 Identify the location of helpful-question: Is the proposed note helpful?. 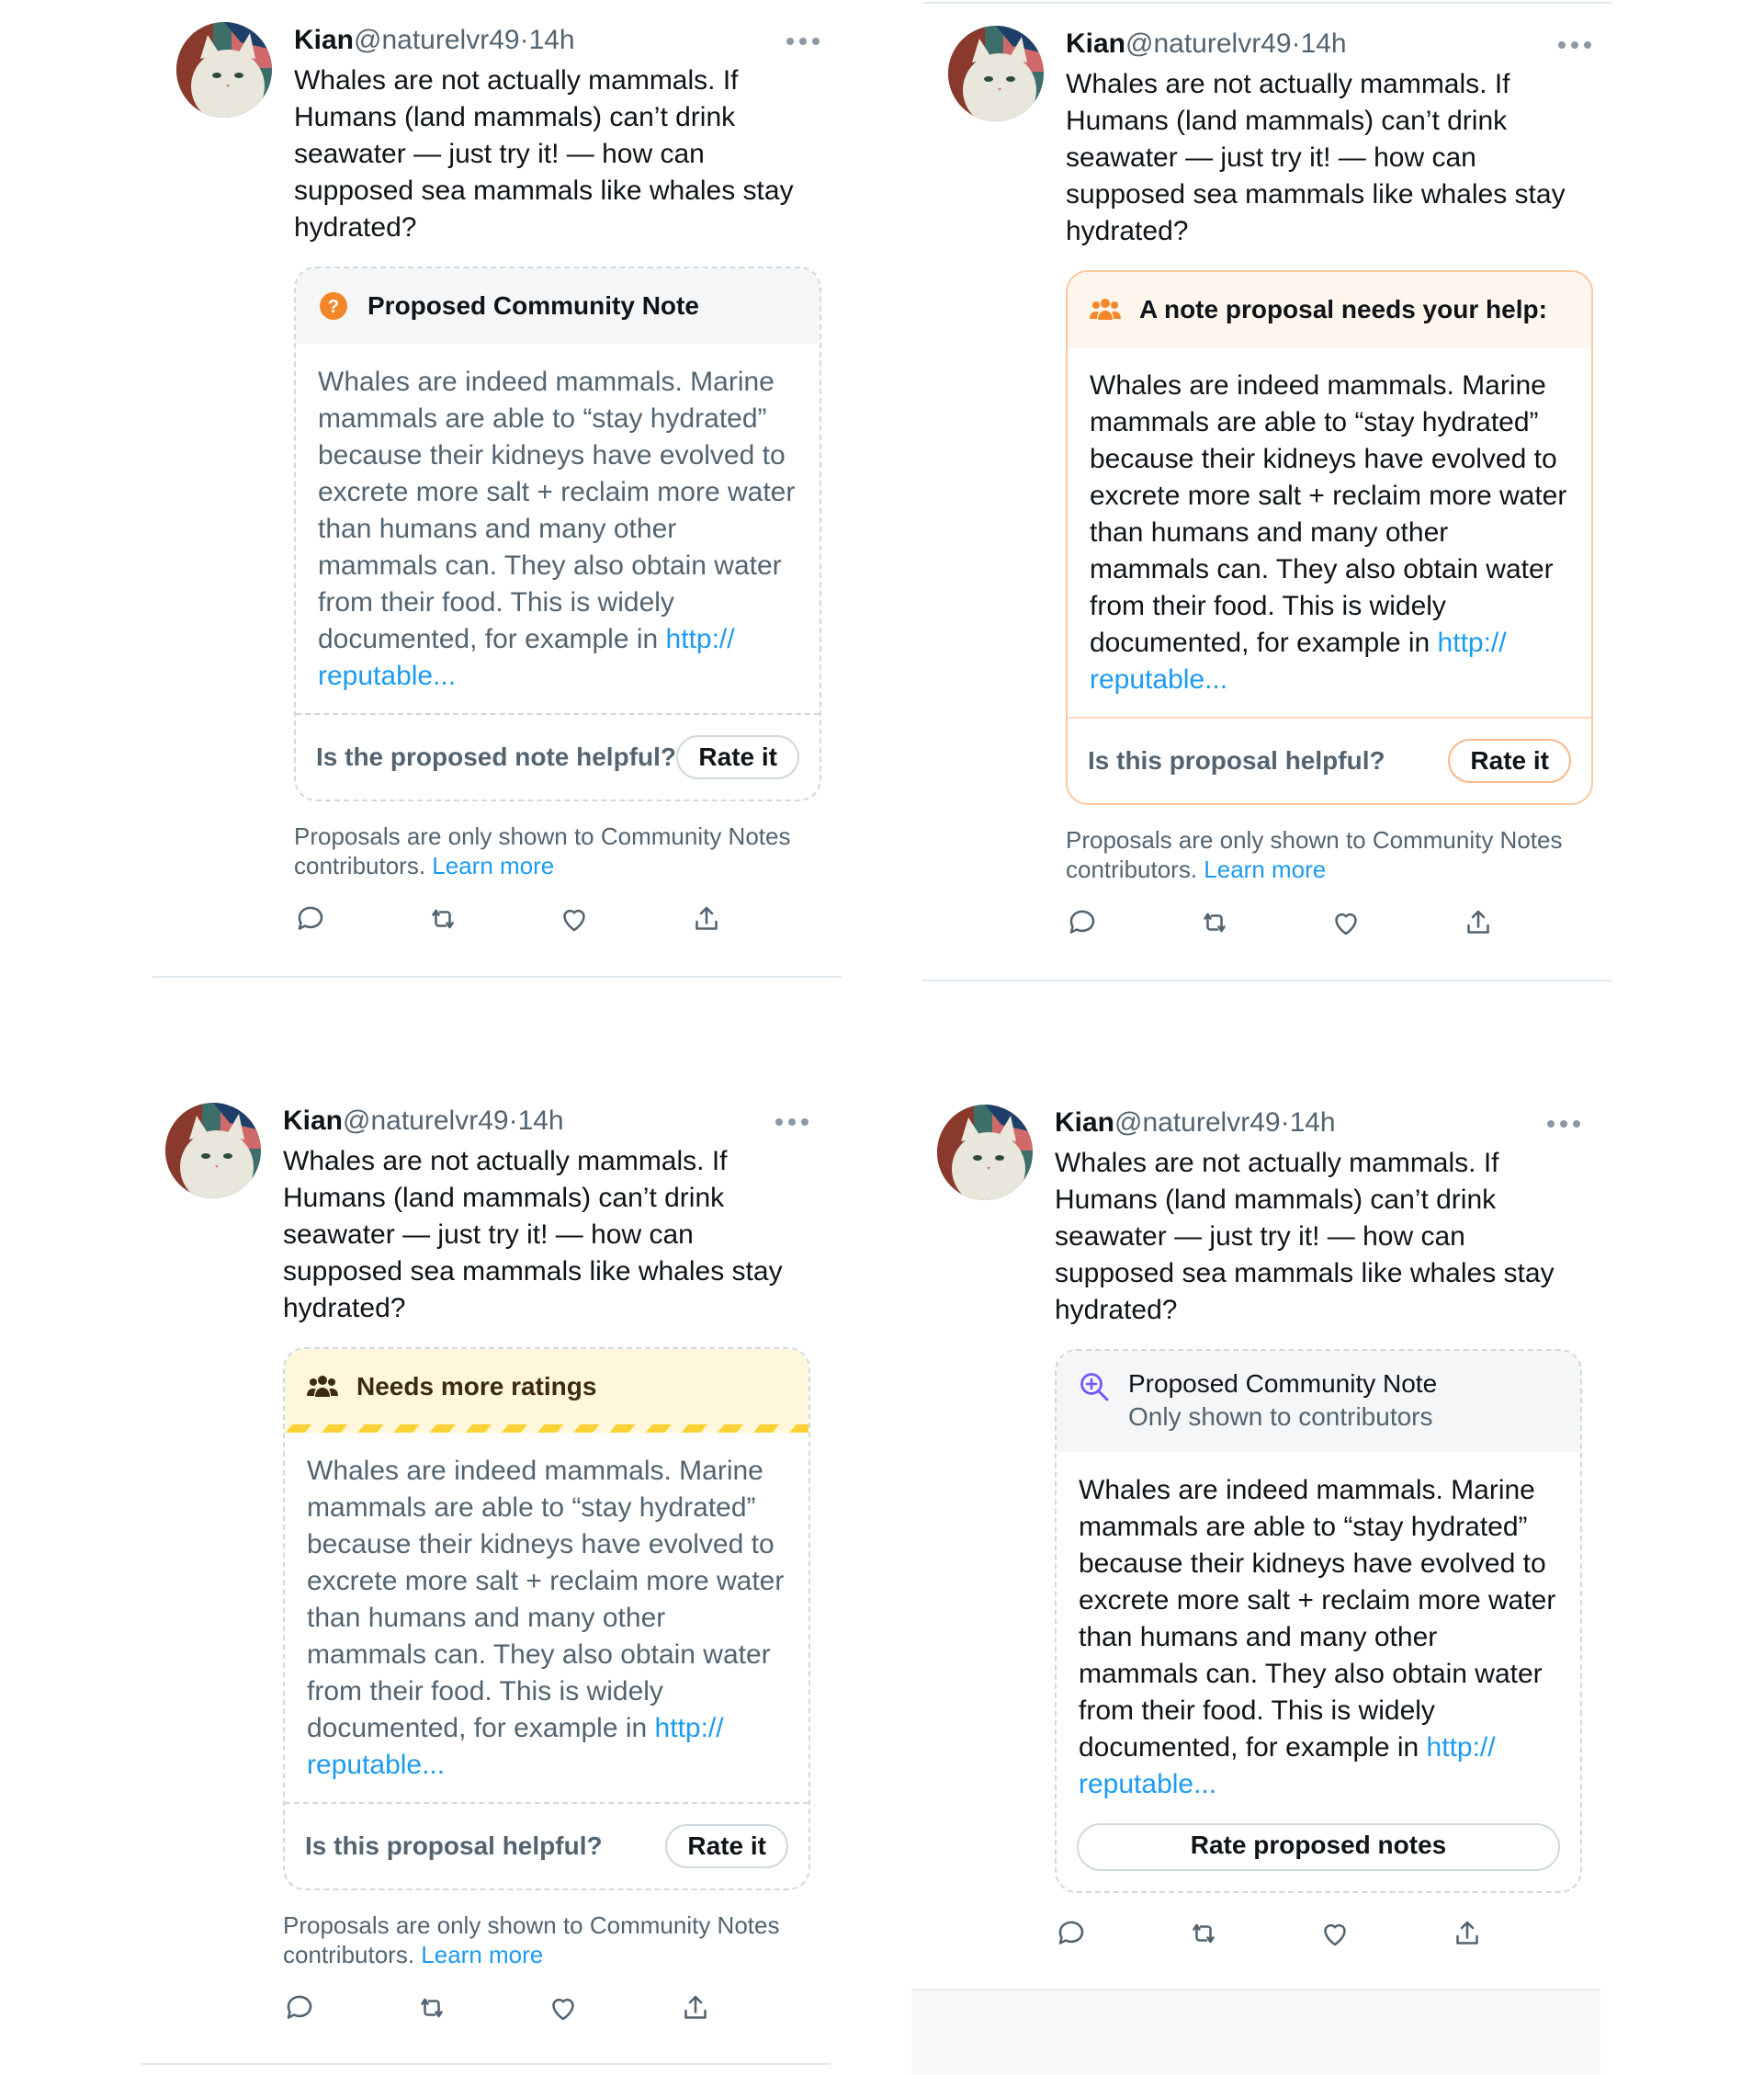
(496, 757).